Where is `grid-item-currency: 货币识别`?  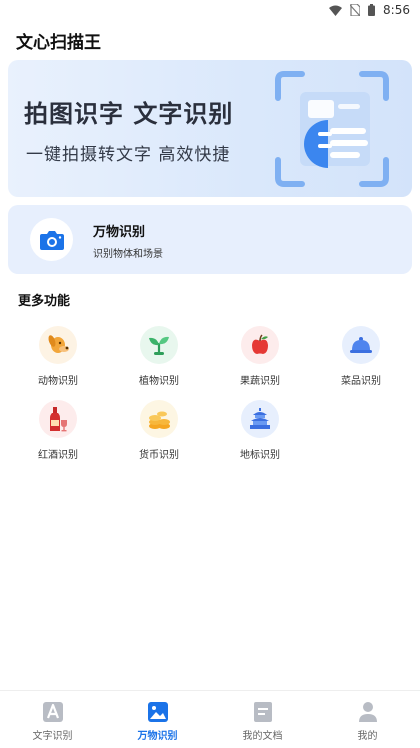
grid-item-currency: 货币识别 is located at coordinates (159, 433).